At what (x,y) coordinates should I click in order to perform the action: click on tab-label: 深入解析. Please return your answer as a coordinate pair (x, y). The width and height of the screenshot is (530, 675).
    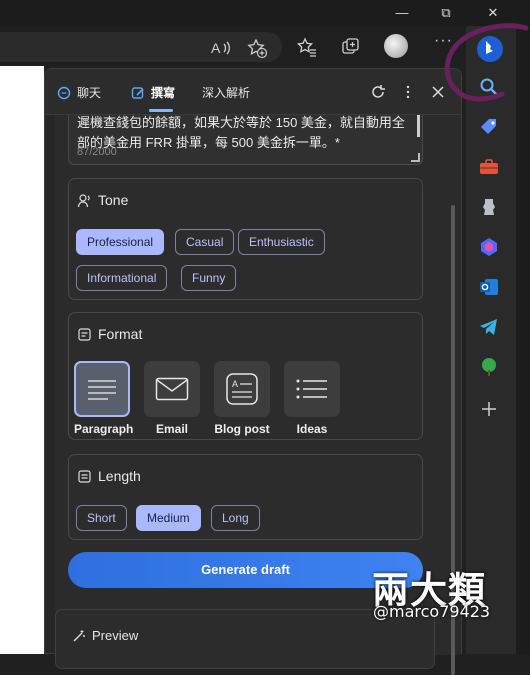
    Looking at the image, I should click on (226, 93).